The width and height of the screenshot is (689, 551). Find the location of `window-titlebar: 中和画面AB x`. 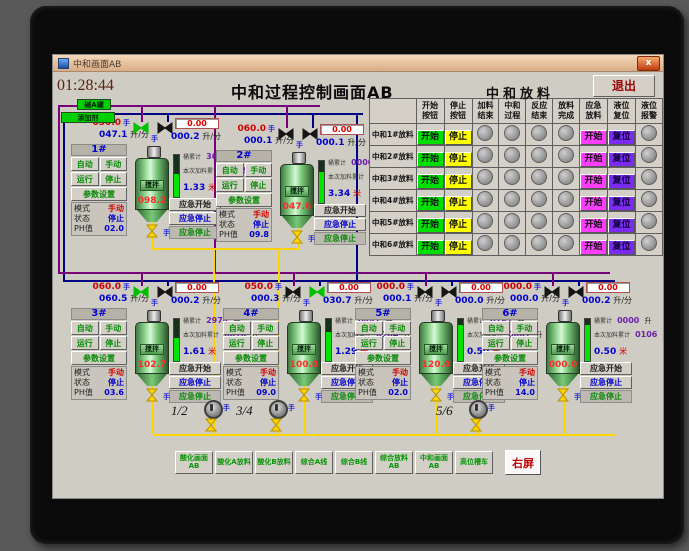

window-titlebar: 中和画面AB x is located at coordinates (358, 63).